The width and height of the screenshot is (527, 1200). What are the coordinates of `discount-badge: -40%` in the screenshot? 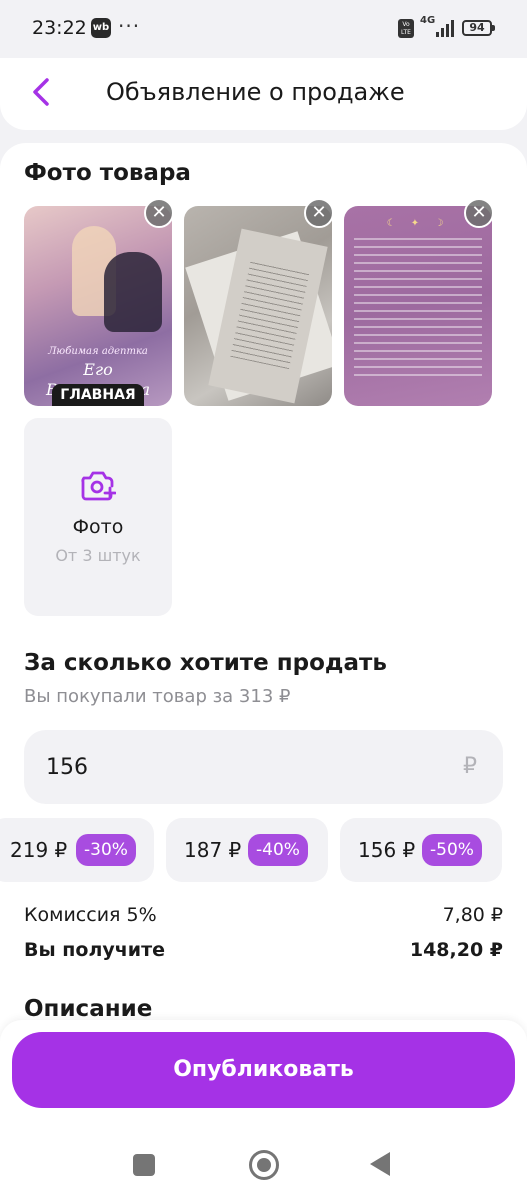 It's located at (278, 850).